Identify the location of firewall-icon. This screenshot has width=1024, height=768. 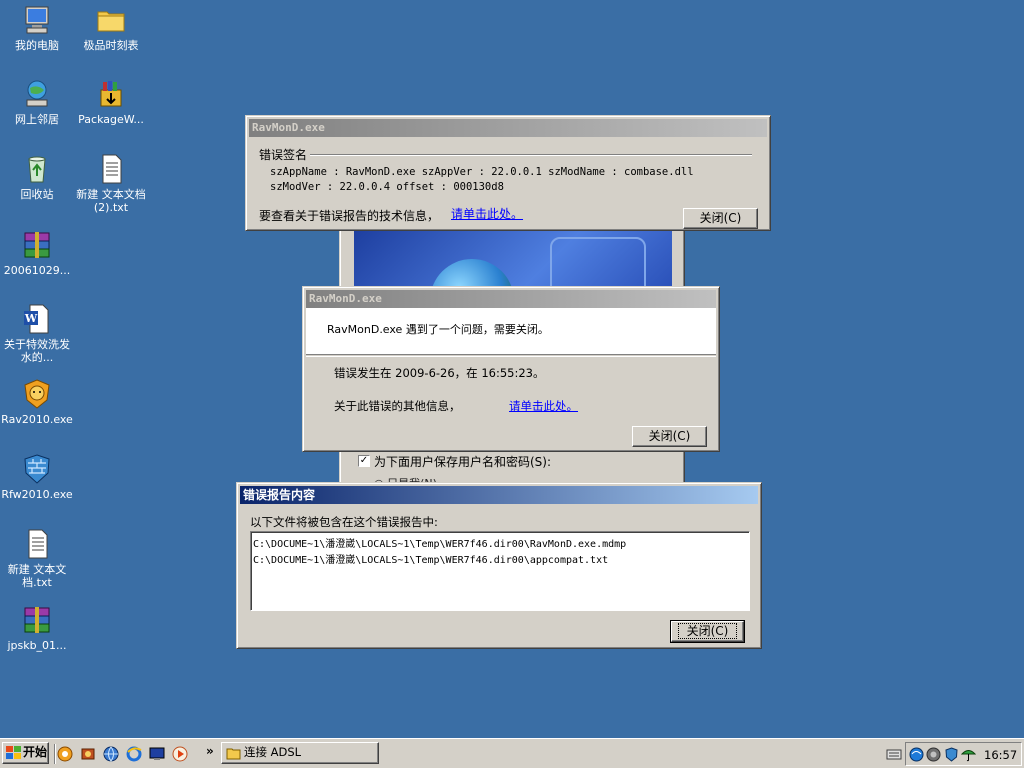
(37, 469).